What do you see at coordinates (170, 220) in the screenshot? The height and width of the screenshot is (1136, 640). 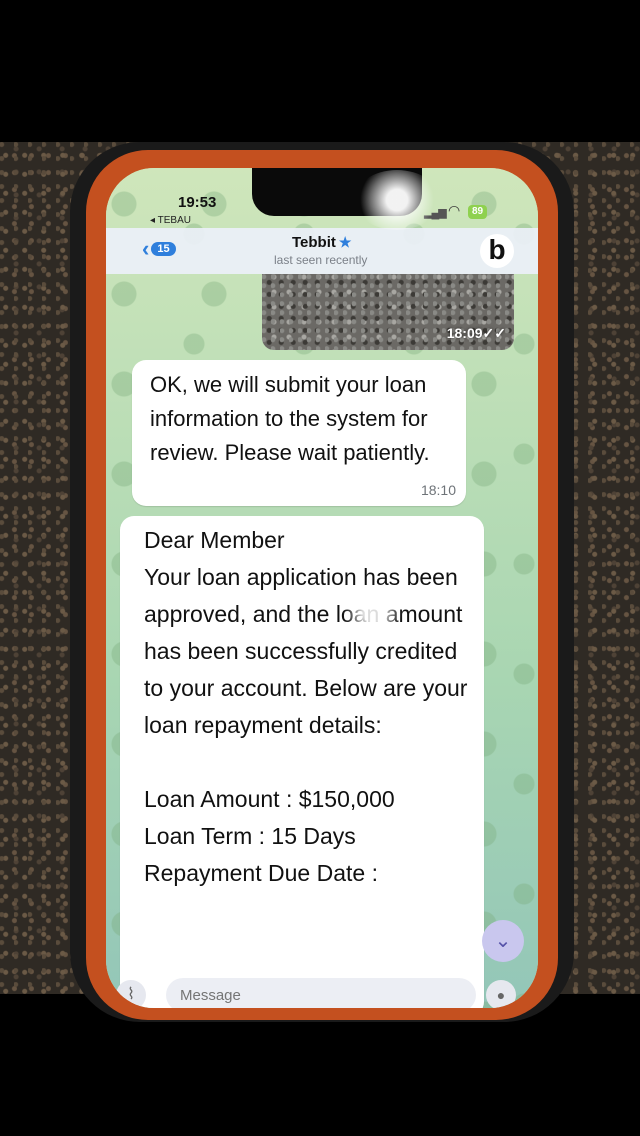 I see `back-to-app-link: ◂ TEBAU` at bounding box center [170, 220].